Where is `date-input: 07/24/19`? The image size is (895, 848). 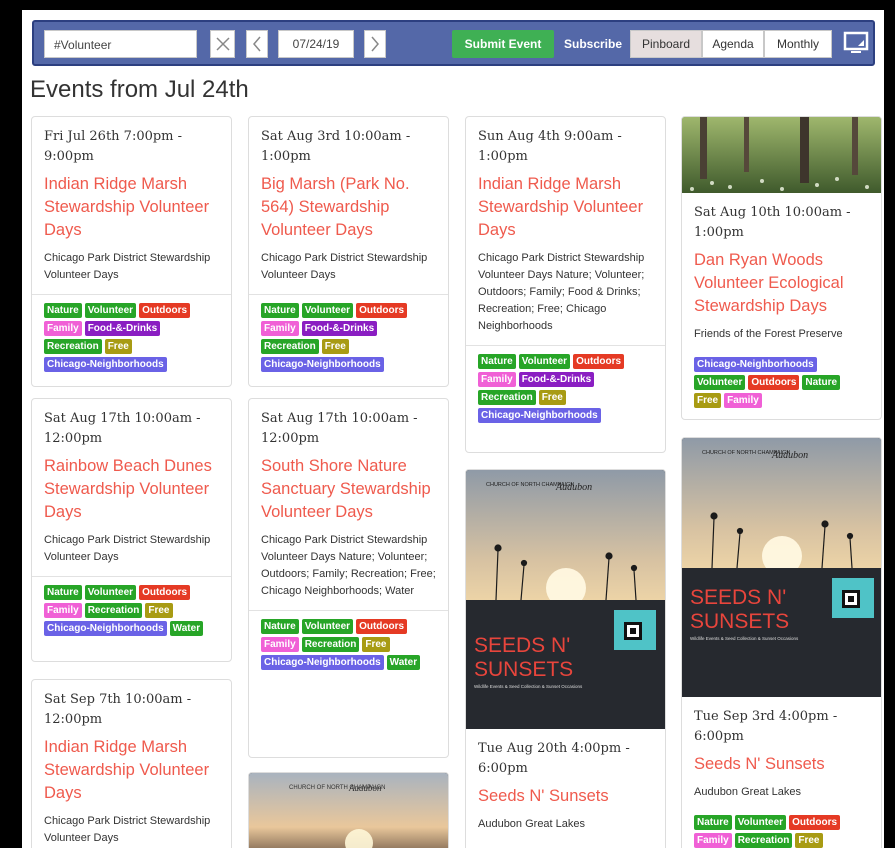 date-input: 07/24/19 is located at coordinates (316, 44).